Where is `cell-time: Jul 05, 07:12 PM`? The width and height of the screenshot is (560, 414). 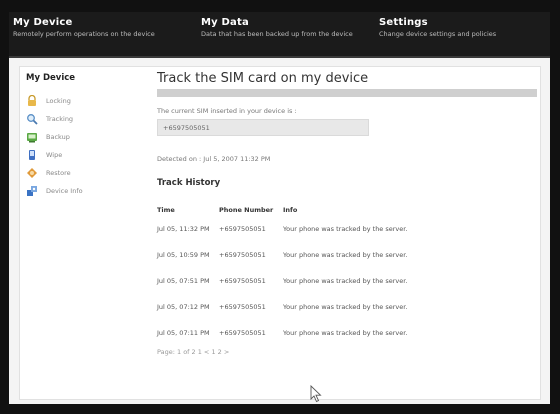
cell-time: Jul 05, 07:12 PM is located at coordinates (183, 306).